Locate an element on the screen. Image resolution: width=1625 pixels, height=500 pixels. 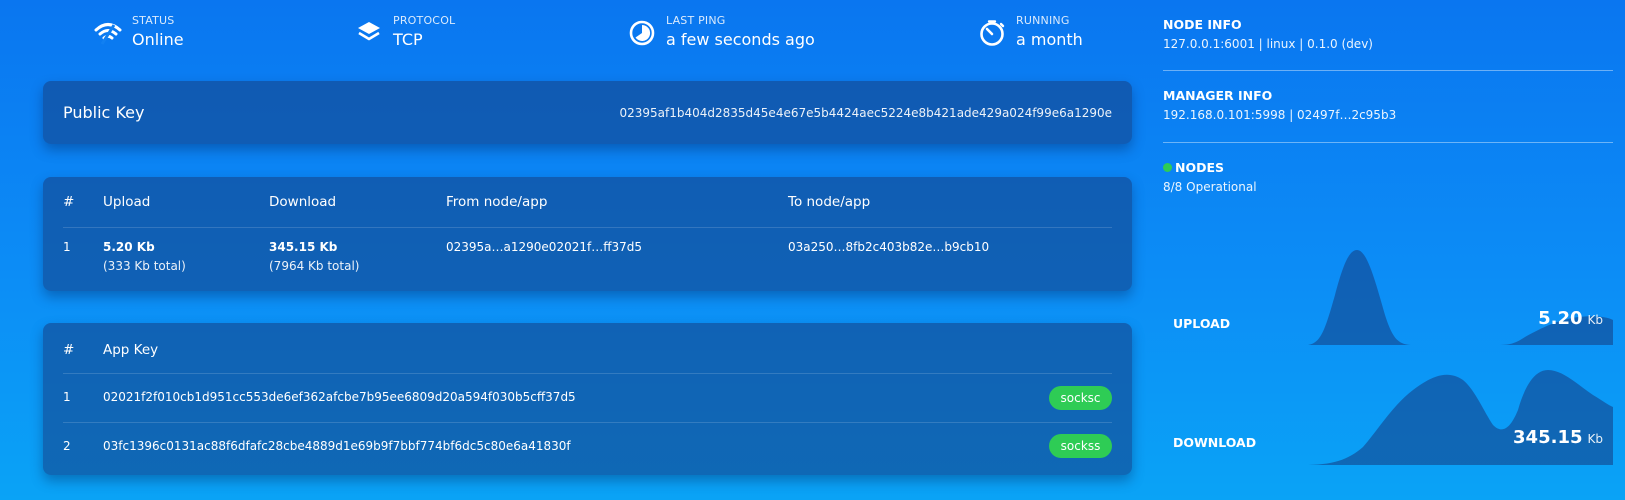
node-info-title: NODE INFO is located at coordinates (1202, 24).